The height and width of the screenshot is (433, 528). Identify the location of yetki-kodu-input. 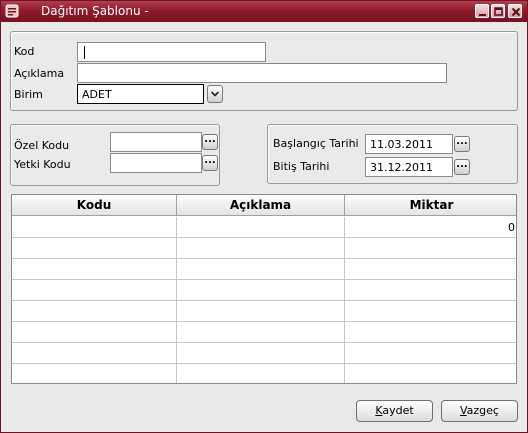
(156, 163).